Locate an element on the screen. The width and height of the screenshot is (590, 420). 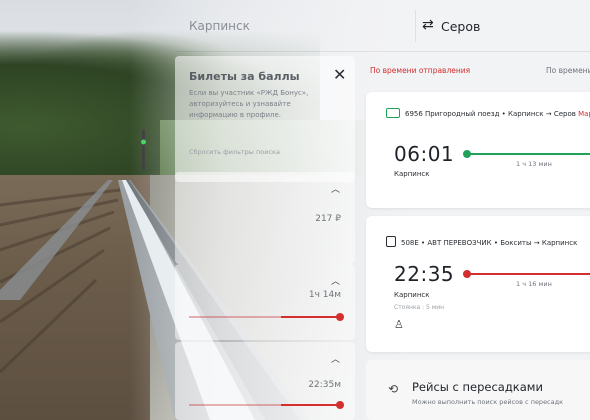
seat-icon: ♙ is located at coordinates (399, 324).